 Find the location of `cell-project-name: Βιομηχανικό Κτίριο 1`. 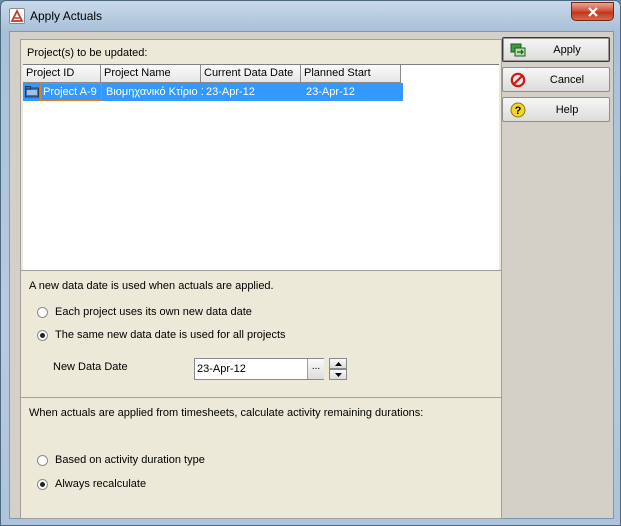

cell-project-name: Βιομηχανικό Κτίριο 1 is located at coordinates (153, 92).